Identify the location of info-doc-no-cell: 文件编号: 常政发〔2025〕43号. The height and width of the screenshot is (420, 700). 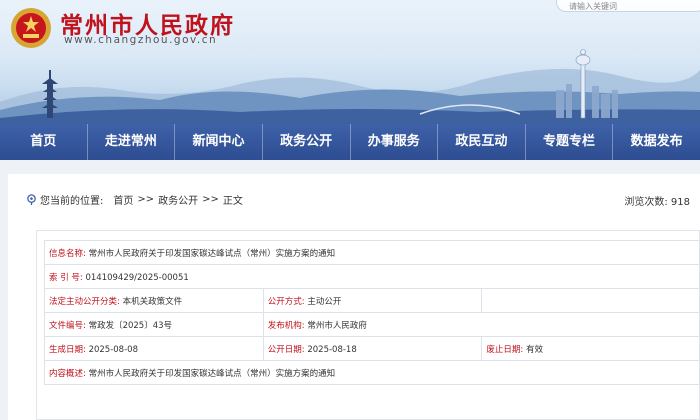
(154, 324).